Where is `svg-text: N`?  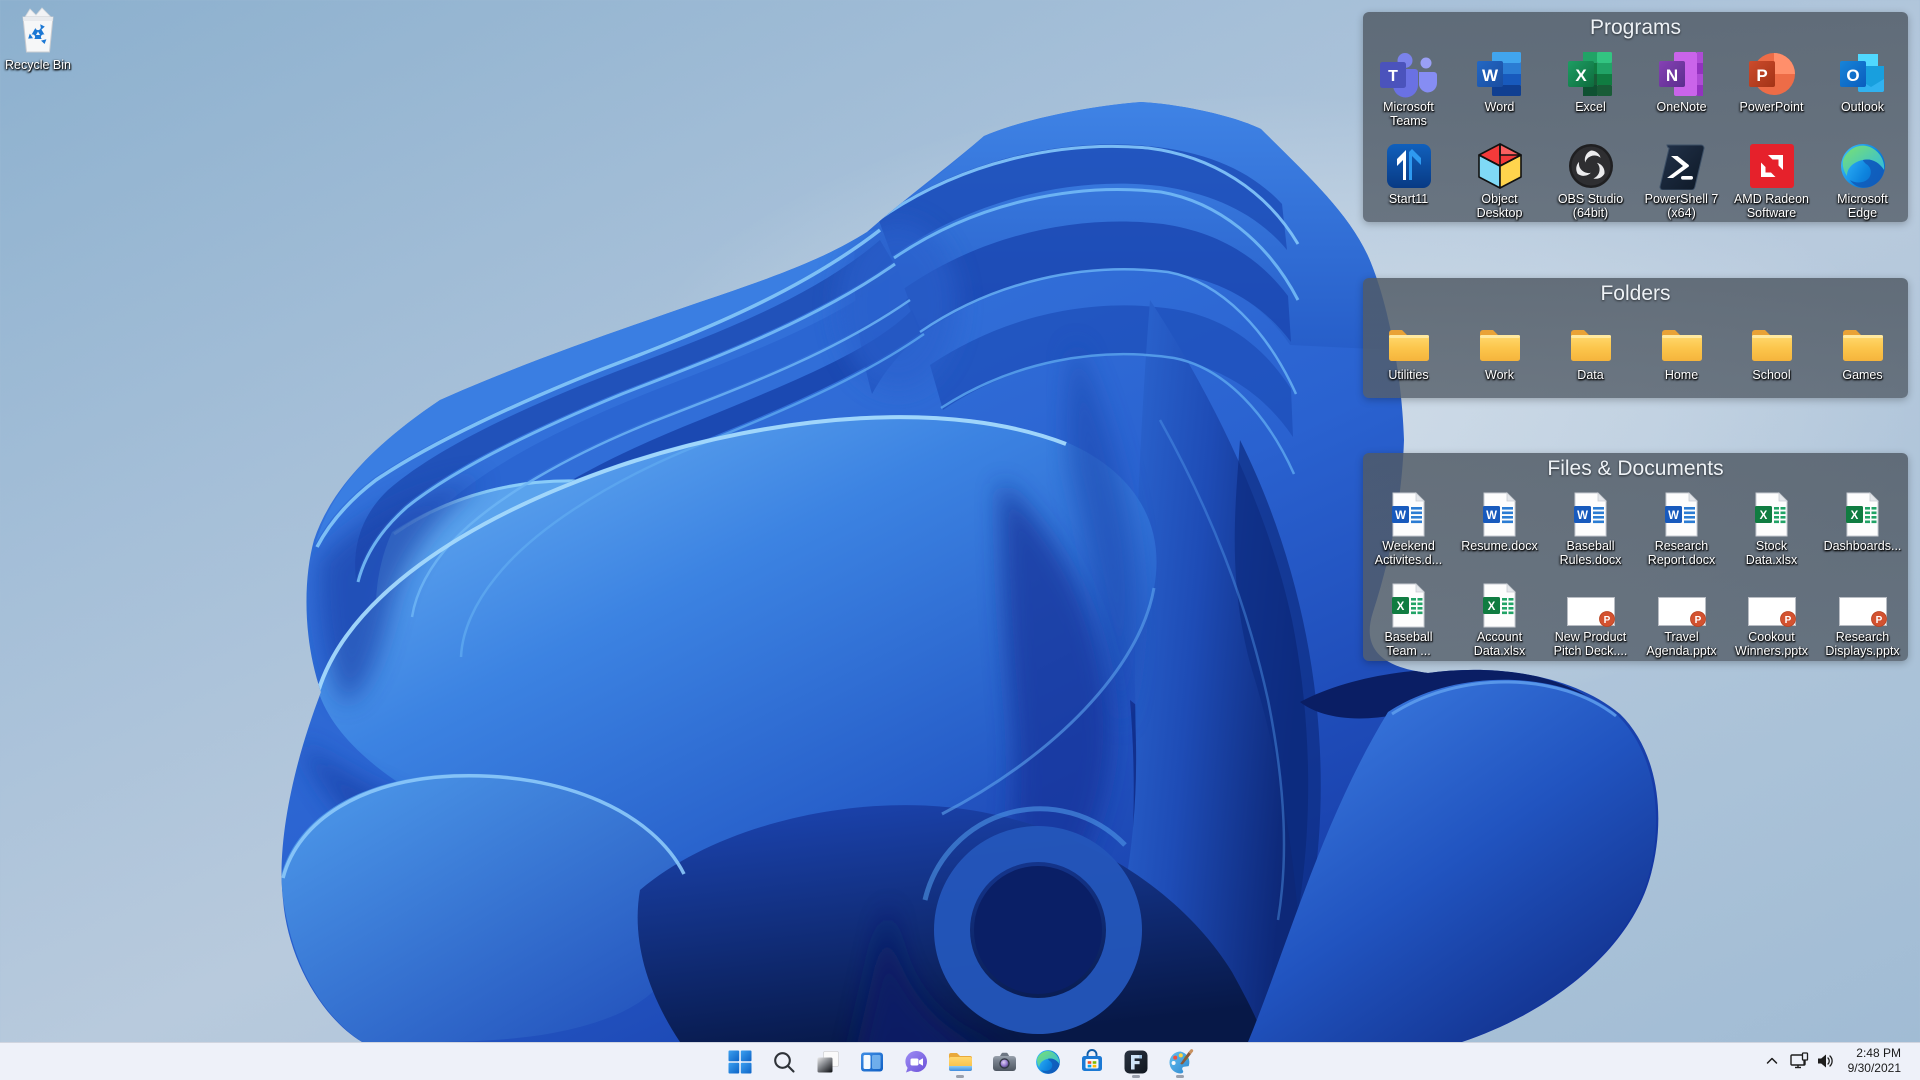
svg-text: N is located at coordinates (1671, 75).